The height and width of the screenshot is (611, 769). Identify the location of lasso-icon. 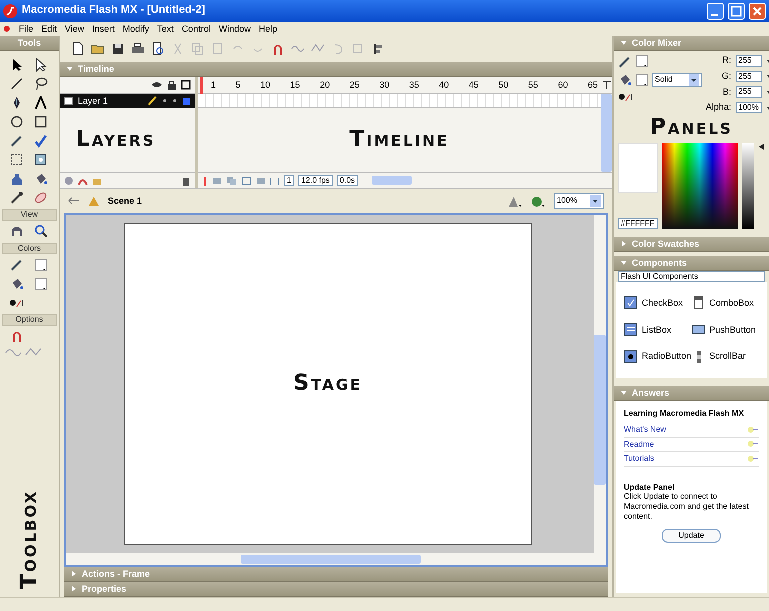
(41, 83).